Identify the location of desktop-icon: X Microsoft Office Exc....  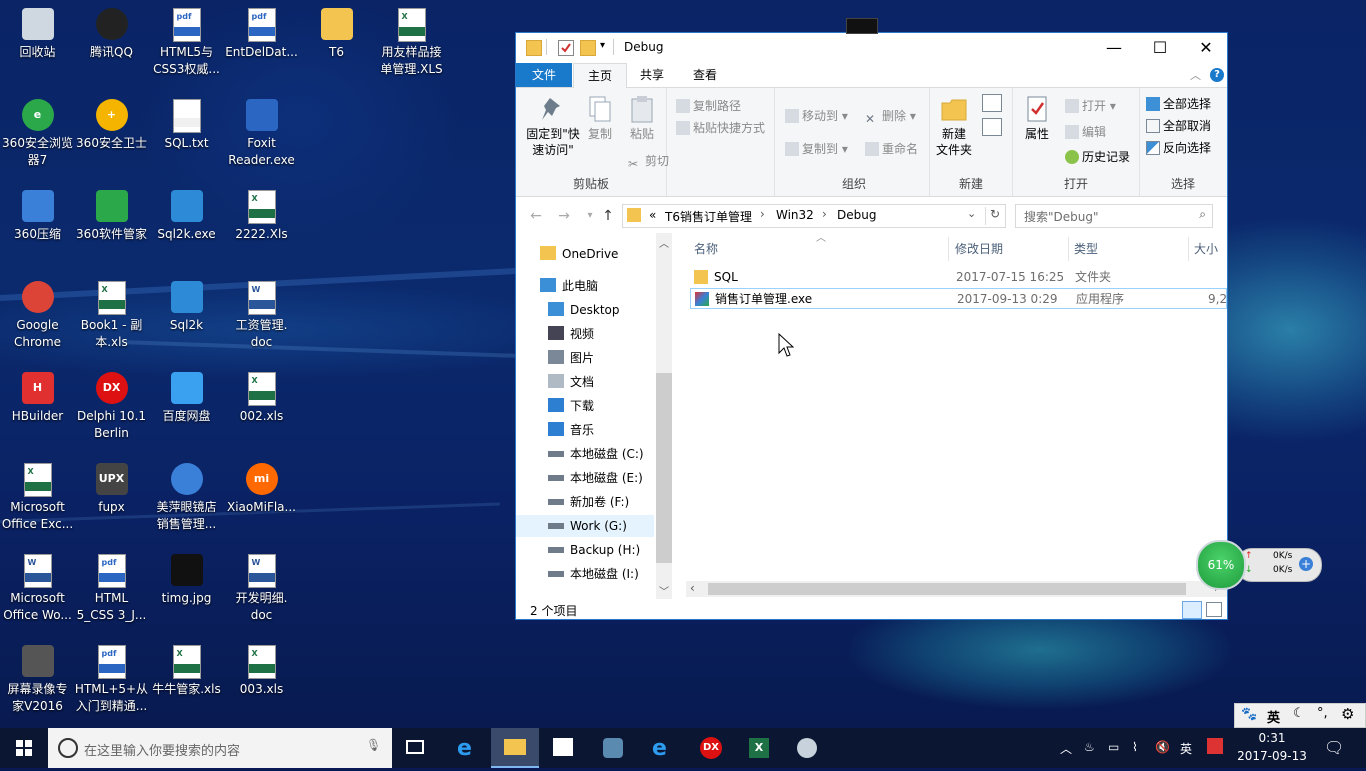
(37, 501).